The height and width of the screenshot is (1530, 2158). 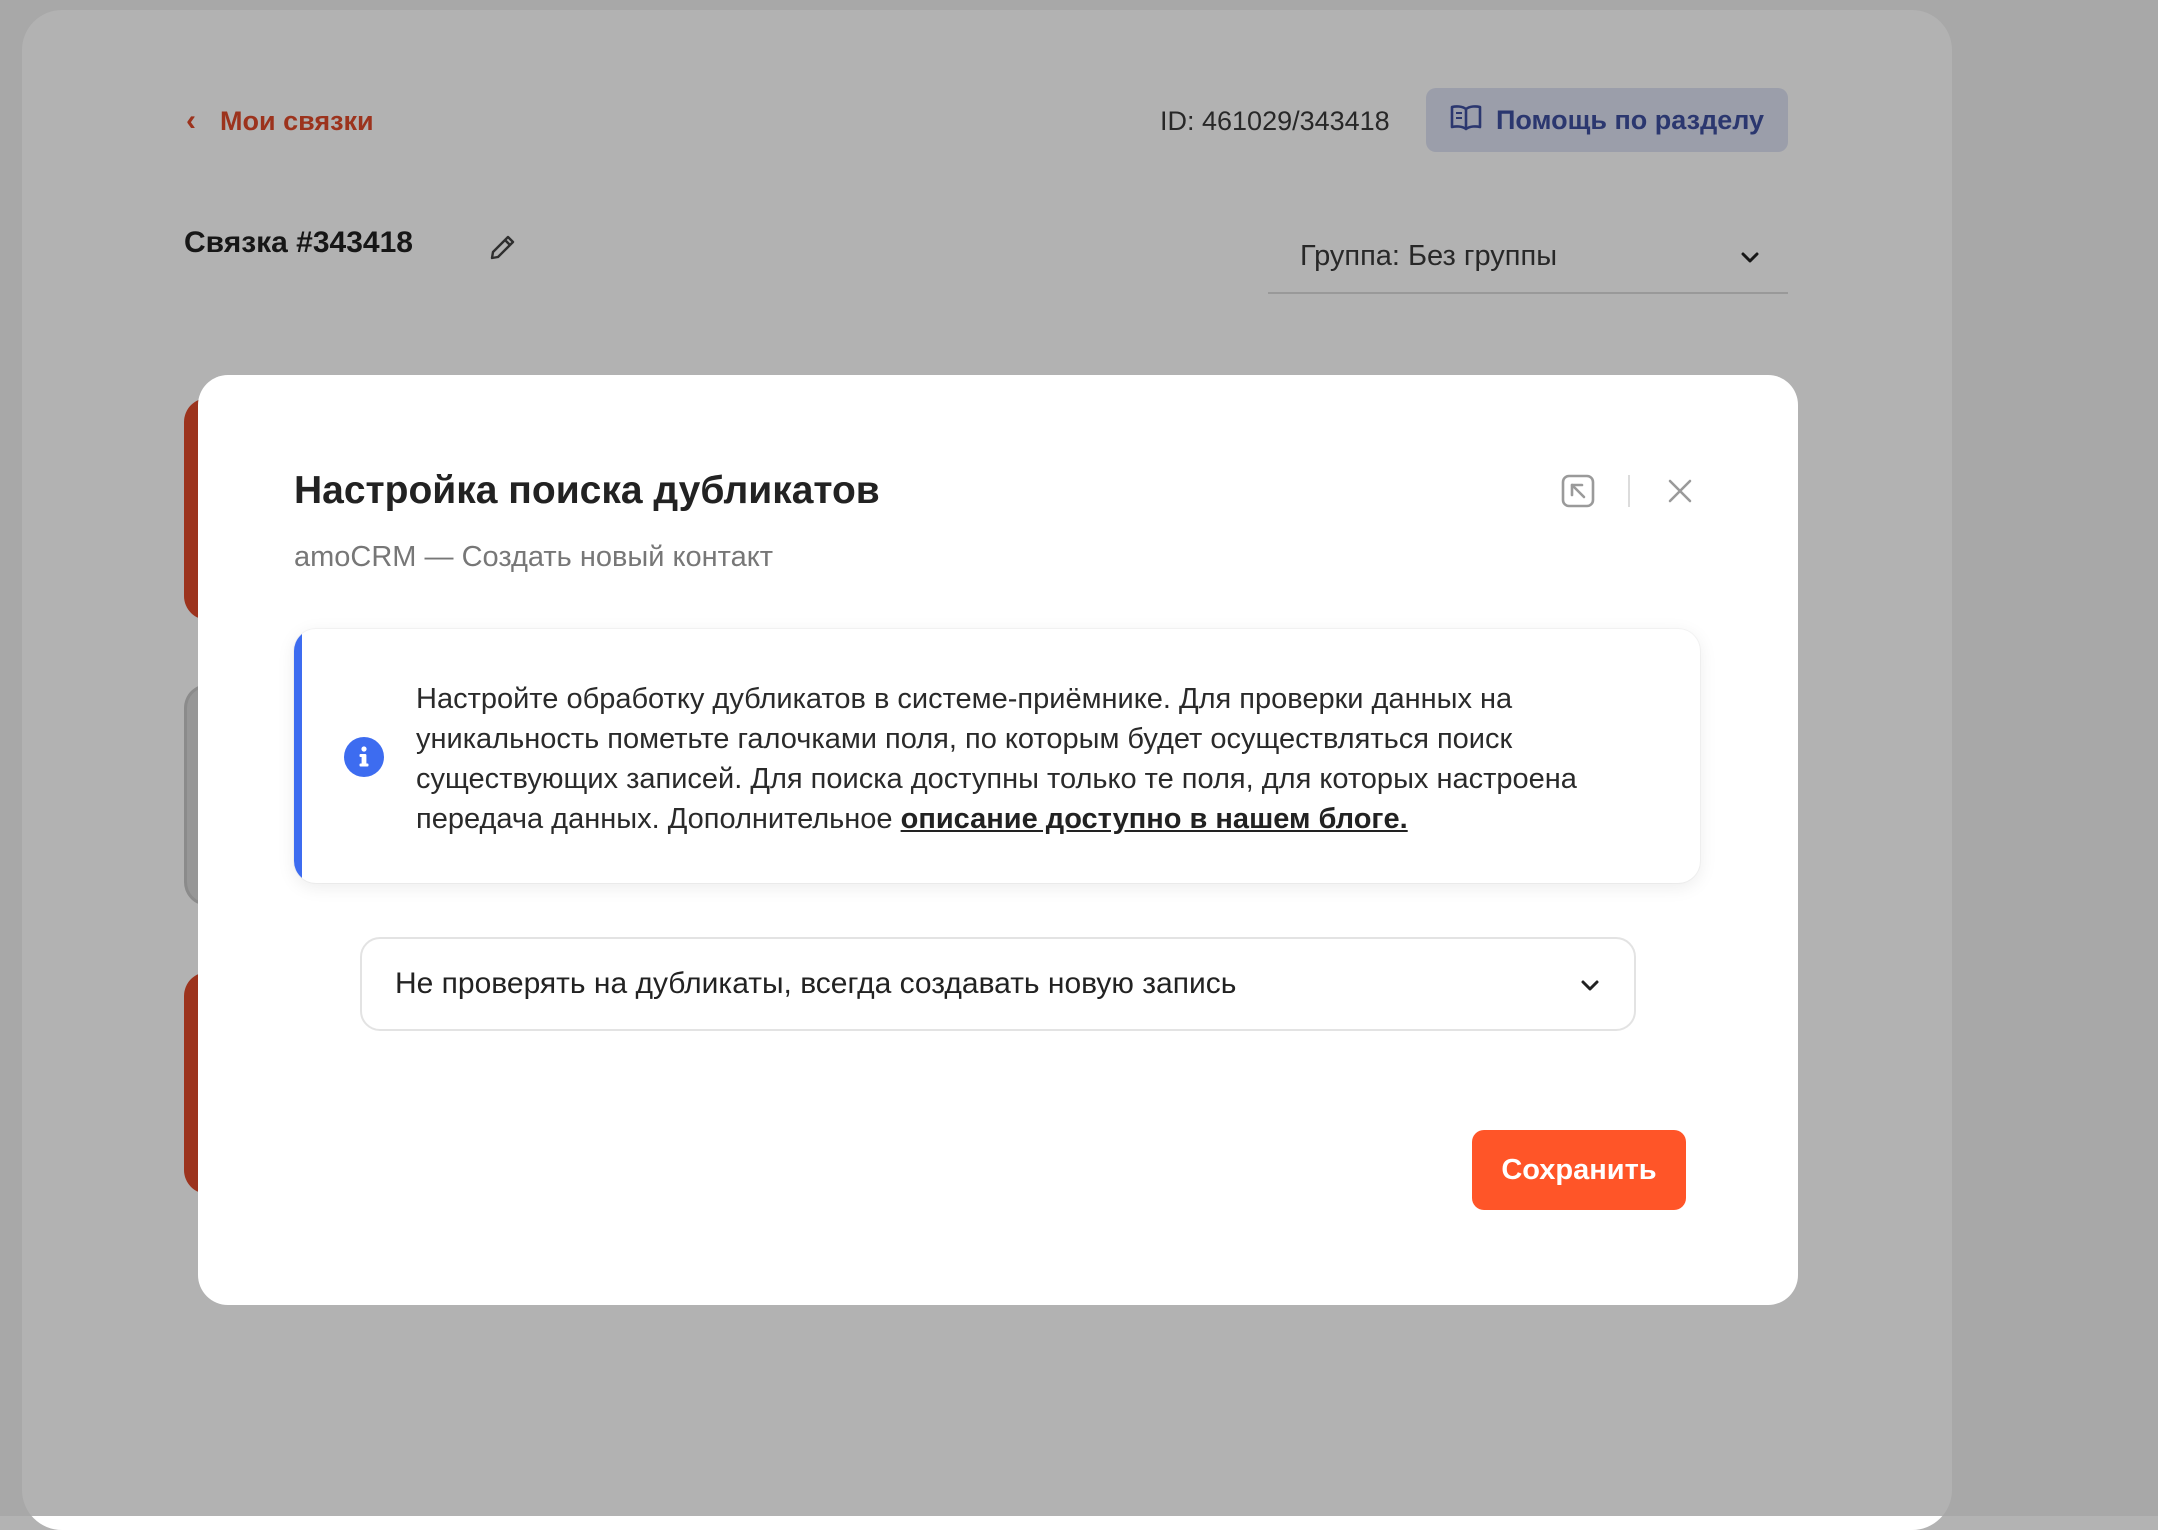 I want to click on save-button: Сохранить, so click(x=1579, y=1170).